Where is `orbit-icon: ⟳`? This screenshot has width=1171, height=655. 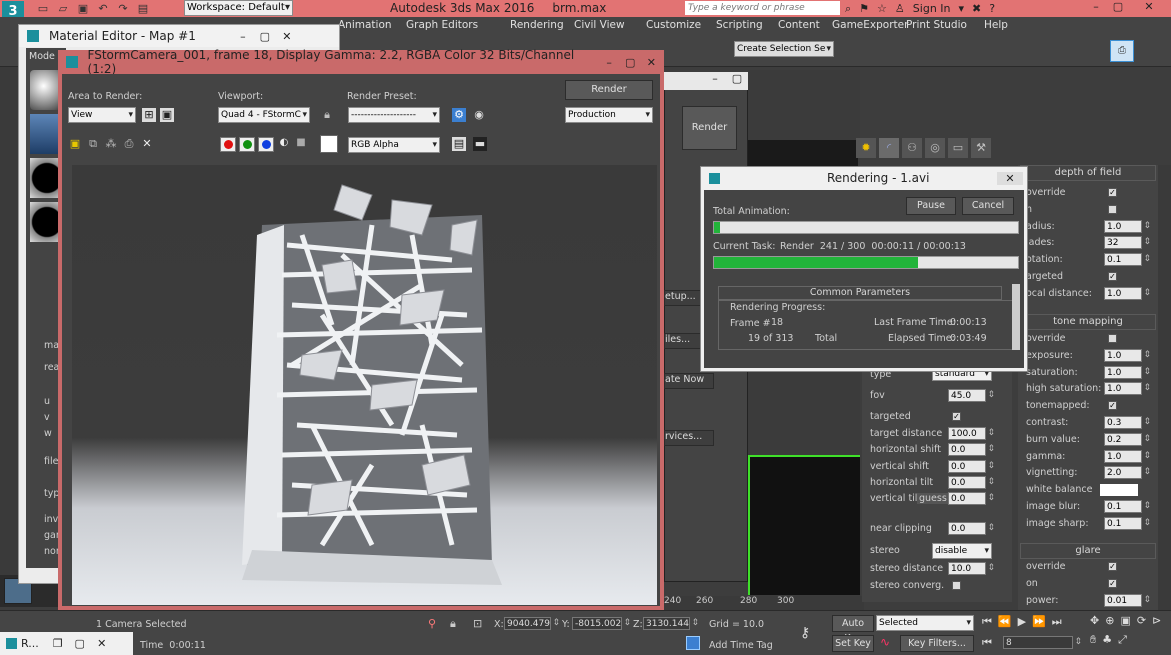 orbit-icon: ⟳ is located at coordinates (1141, 620).